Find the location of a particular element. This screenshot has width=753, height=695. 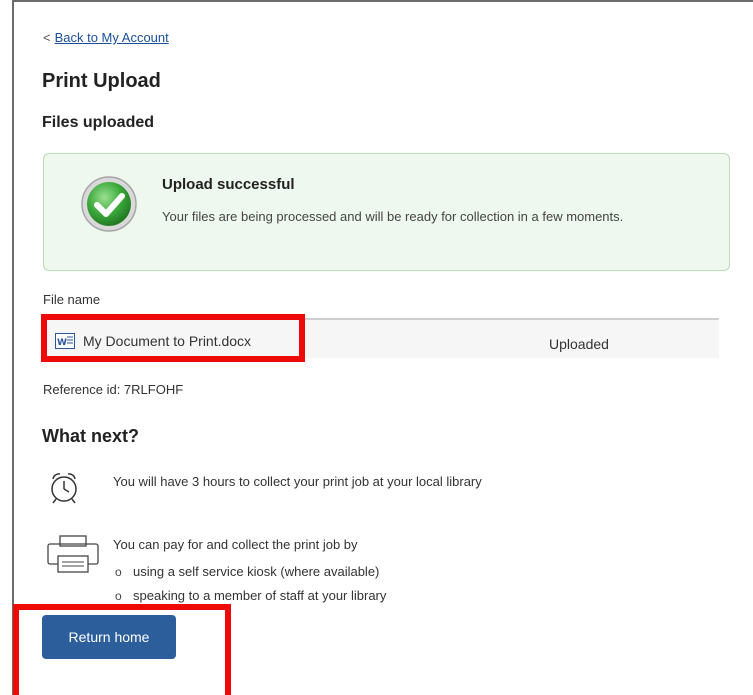

section-subtitle: Files uploaded is located at coordinates (98, 122).